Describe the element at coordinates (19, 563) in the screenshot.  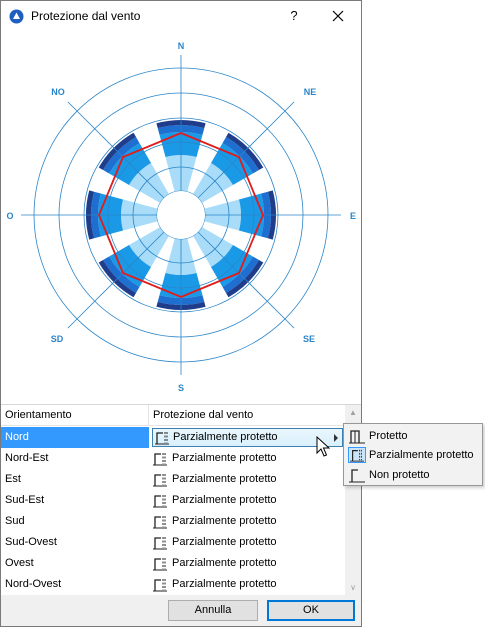
I see `orientation-cell: Ovest` at that location.